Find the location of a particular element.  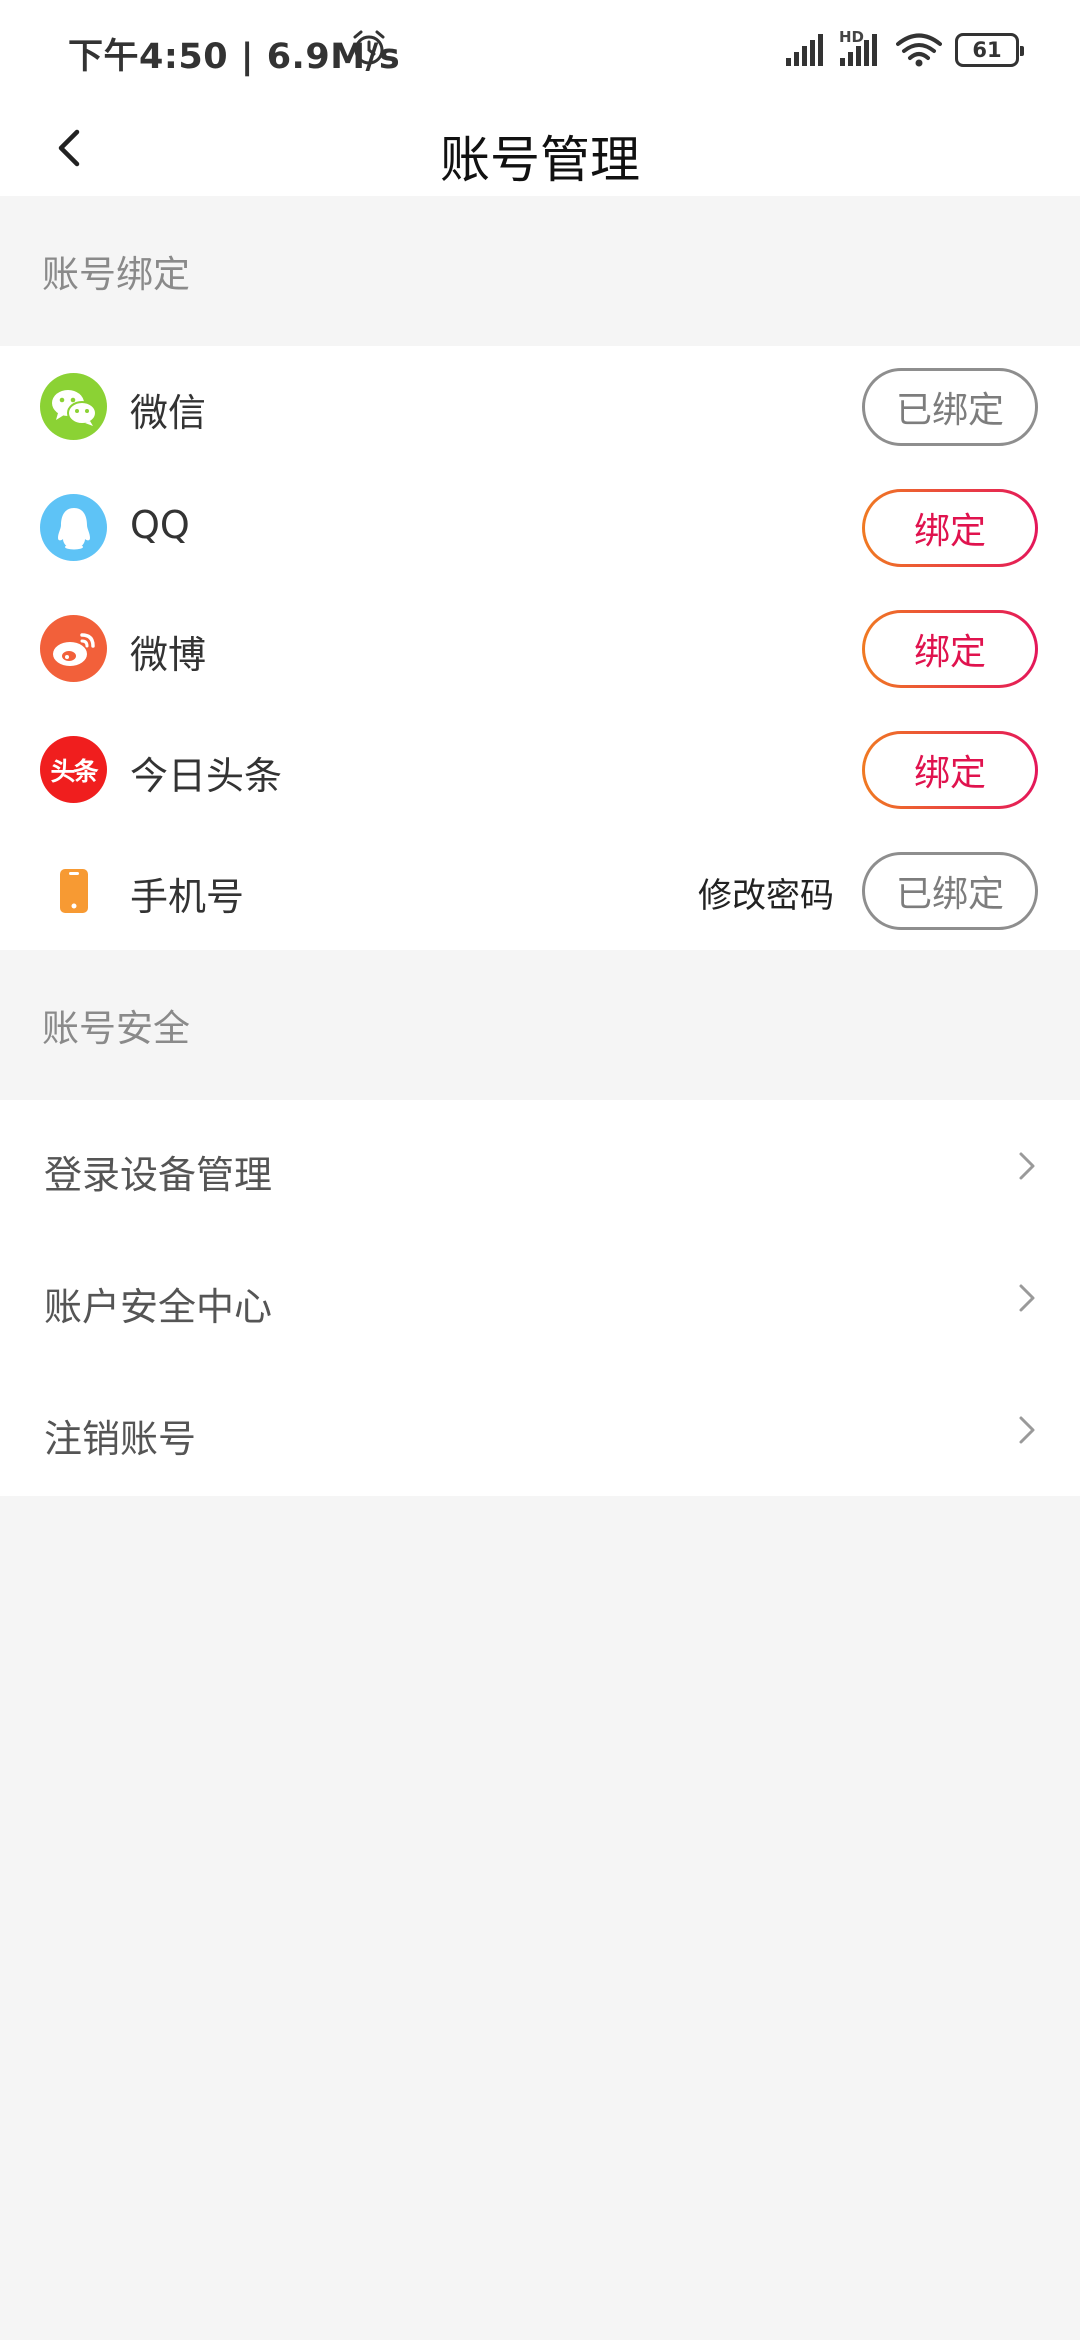

toutiao-bind-button: 绑定 is located at coordinates (950, 770).